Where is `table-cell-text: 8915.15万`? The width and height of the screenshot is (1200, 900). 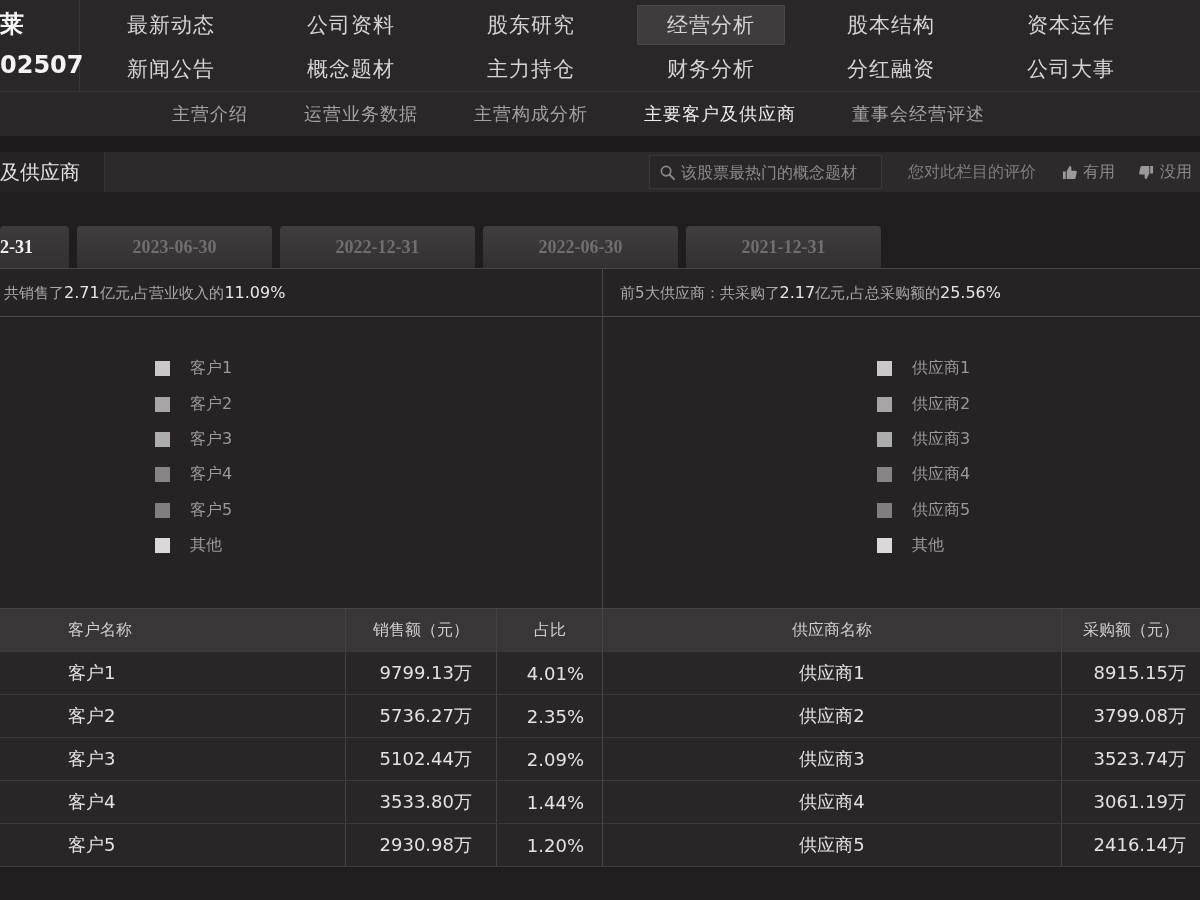
table-cell-text: 8915.15万 is located at coordinates (1139, 673).